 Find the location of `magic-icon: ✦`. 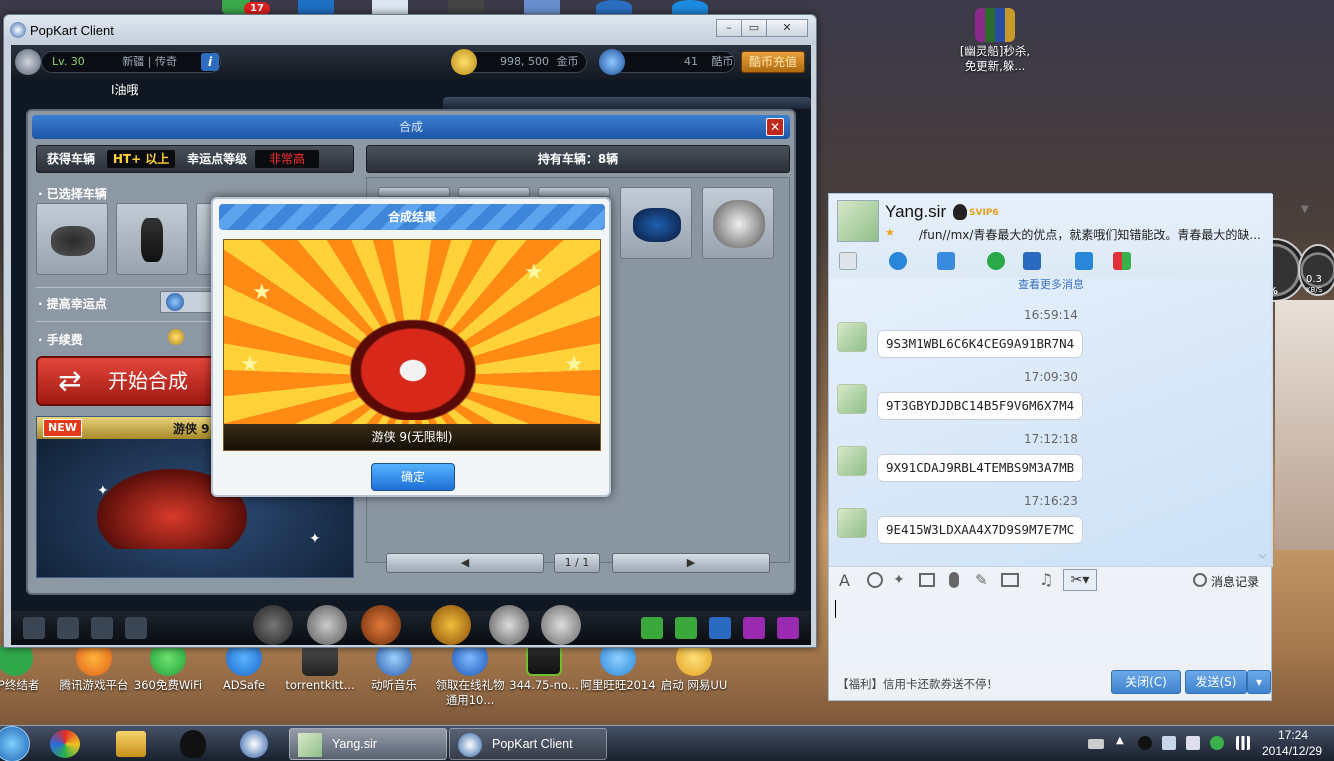

magic-icon: ✦ is located at coordinates (899, 580).